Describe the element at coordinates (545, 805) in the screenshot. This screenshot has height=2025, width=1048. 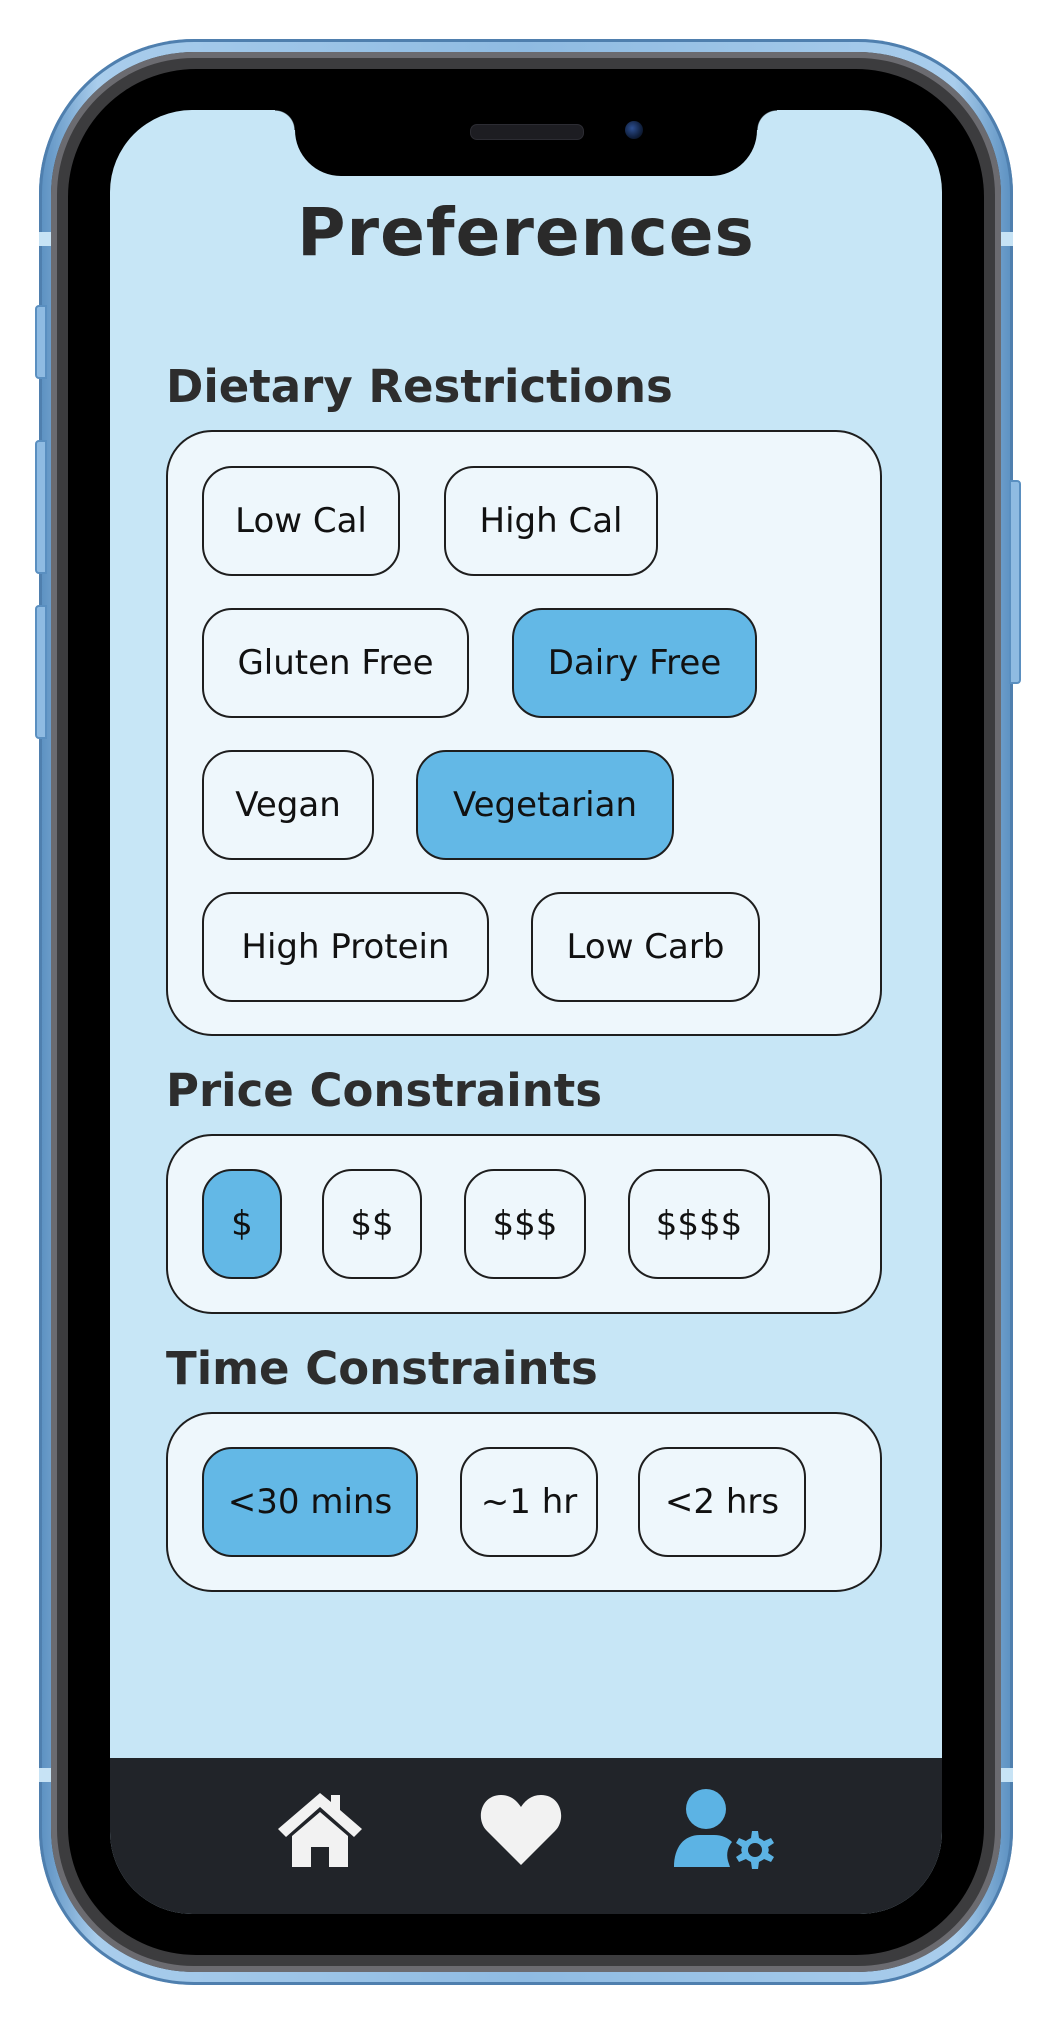
I see `chip-vegetarian: Vegetarian` at that location.